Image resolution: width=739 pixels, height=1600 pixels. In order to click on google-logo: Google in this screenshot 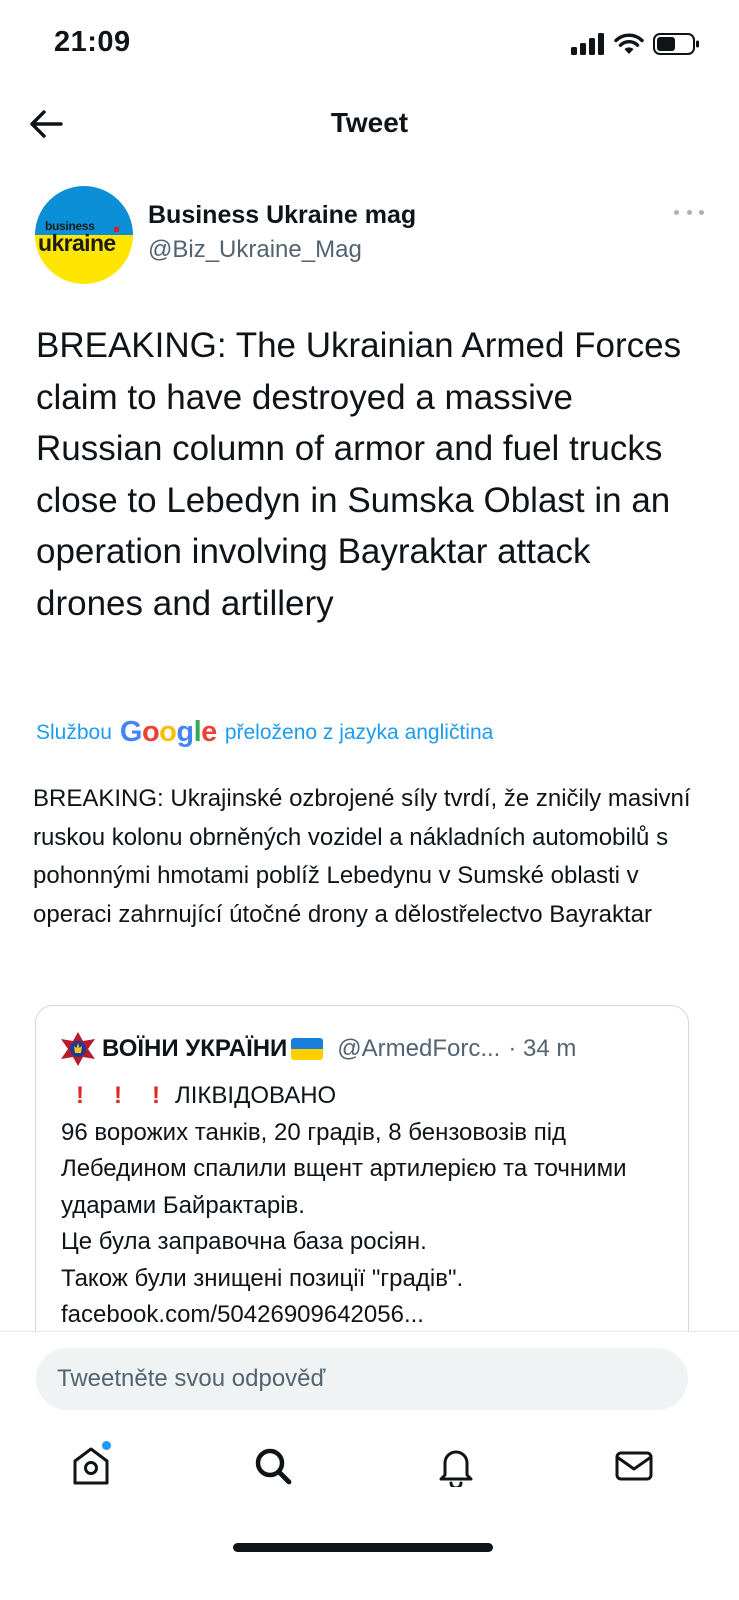, I will do `click(168, 732)`.